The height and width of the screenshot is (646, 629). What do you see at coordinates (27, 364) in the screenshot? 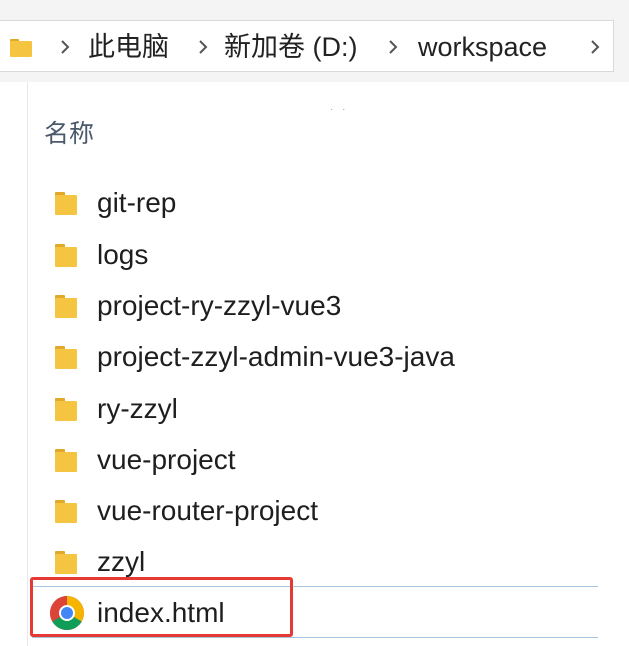
I see `pane-divider` at bounding box center [27, 364].